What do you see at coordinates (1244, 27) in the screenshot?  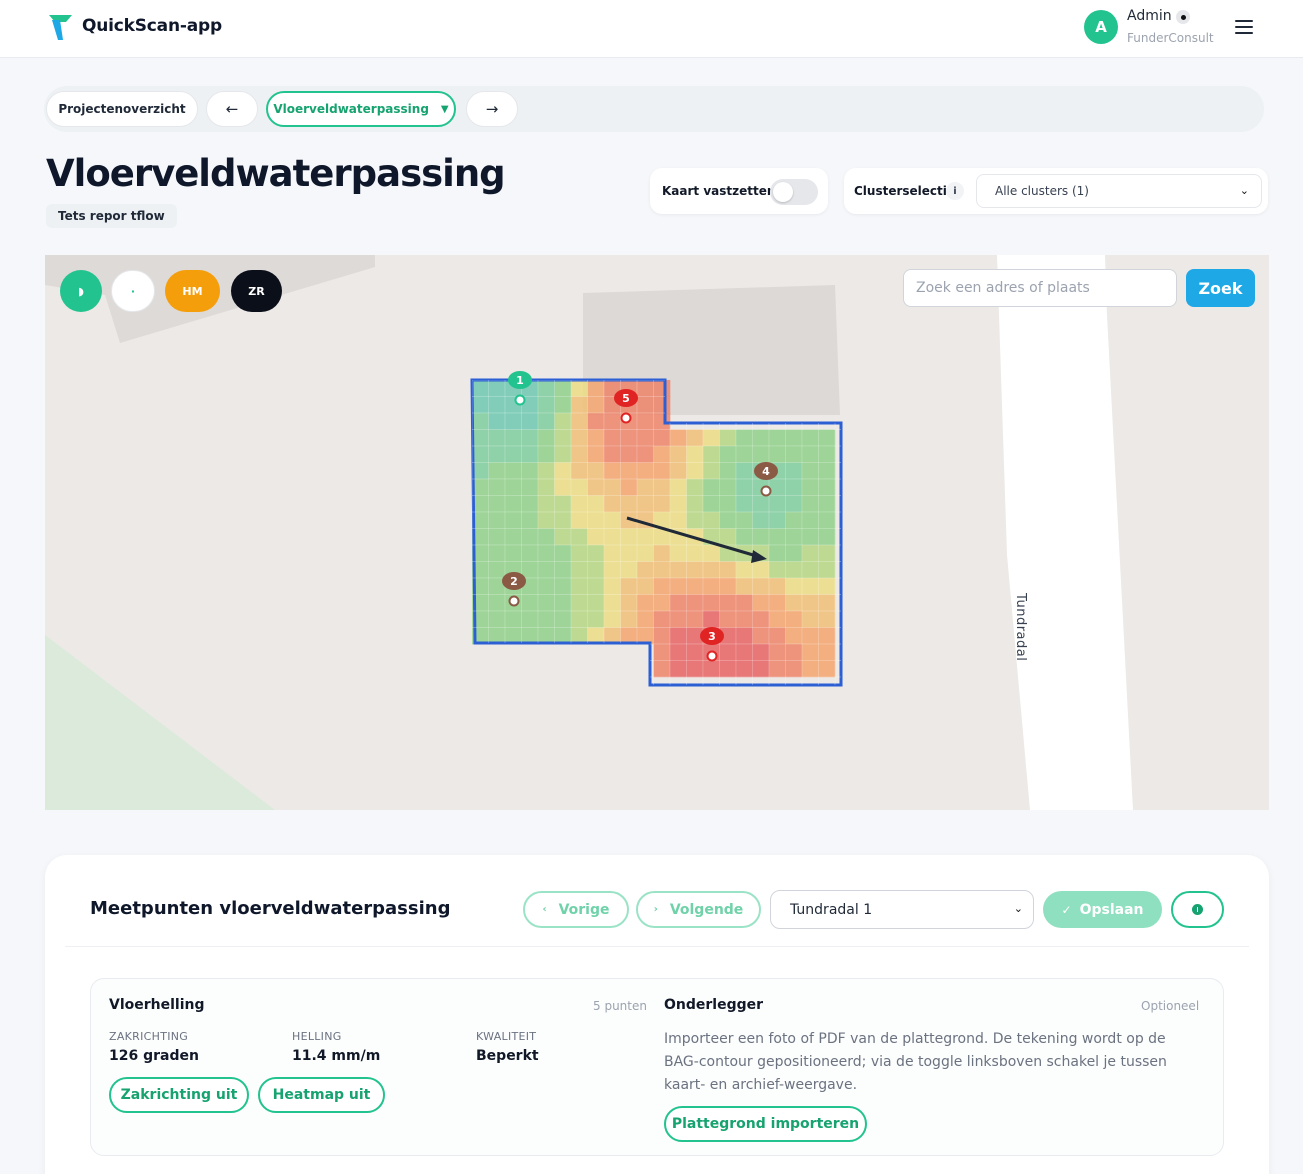 I see `menu-icon` at bounding box center [1244, 27].